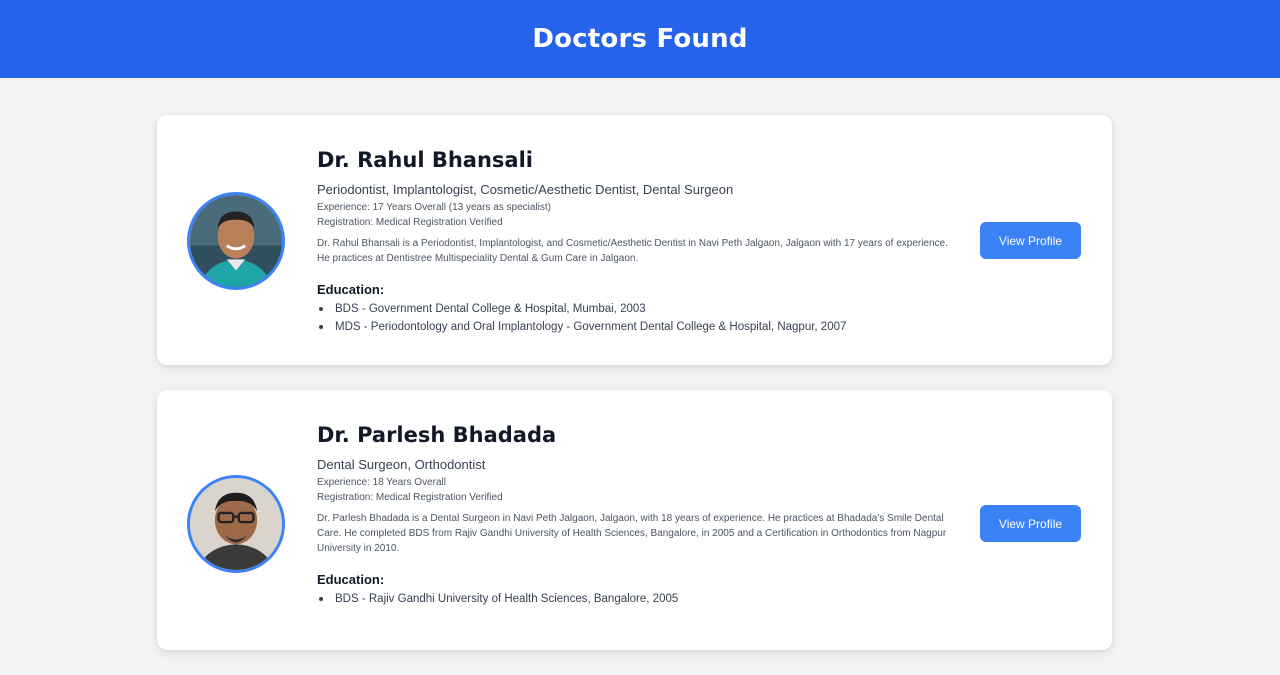 The image size is (1280, 675). I want to click on doctor-specialties: Dental Surgeon, Orthodontist, so click(401, 464).